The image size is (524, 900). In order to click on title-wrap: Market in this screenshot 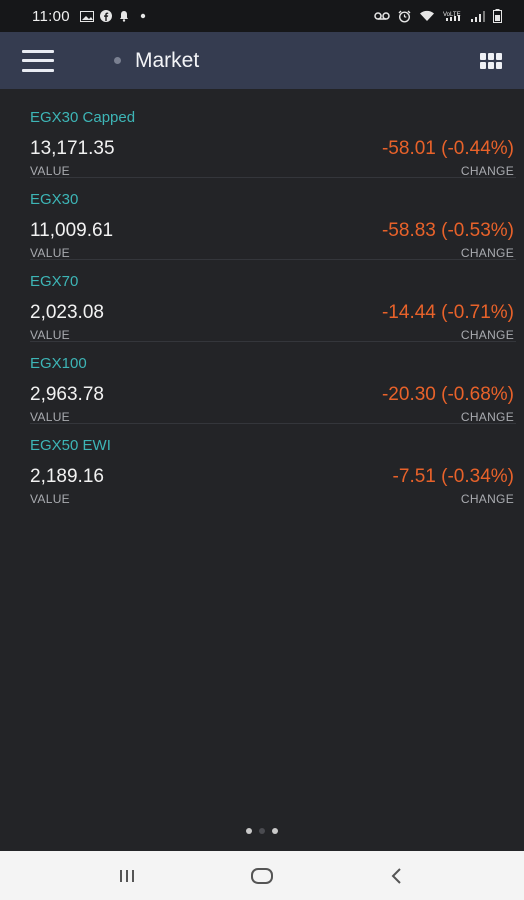, I will do `click(156, 61)`.